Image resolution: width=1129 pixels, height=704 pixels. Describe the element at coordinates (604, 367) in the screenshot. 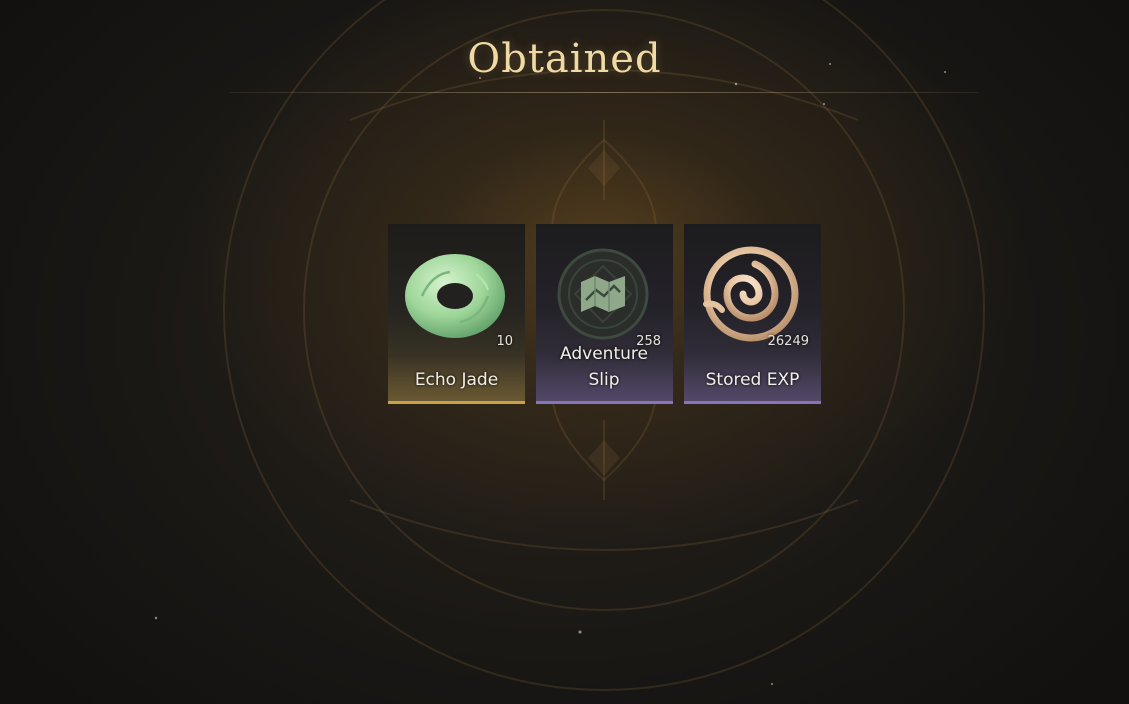

I see `item-name: Adventure Slip` at that location.